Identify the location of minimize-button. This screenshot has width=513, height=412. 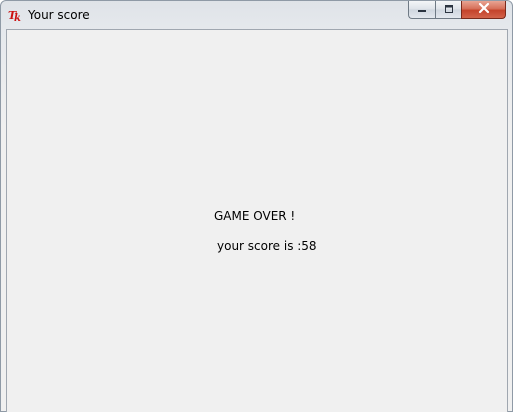
(421, 10).